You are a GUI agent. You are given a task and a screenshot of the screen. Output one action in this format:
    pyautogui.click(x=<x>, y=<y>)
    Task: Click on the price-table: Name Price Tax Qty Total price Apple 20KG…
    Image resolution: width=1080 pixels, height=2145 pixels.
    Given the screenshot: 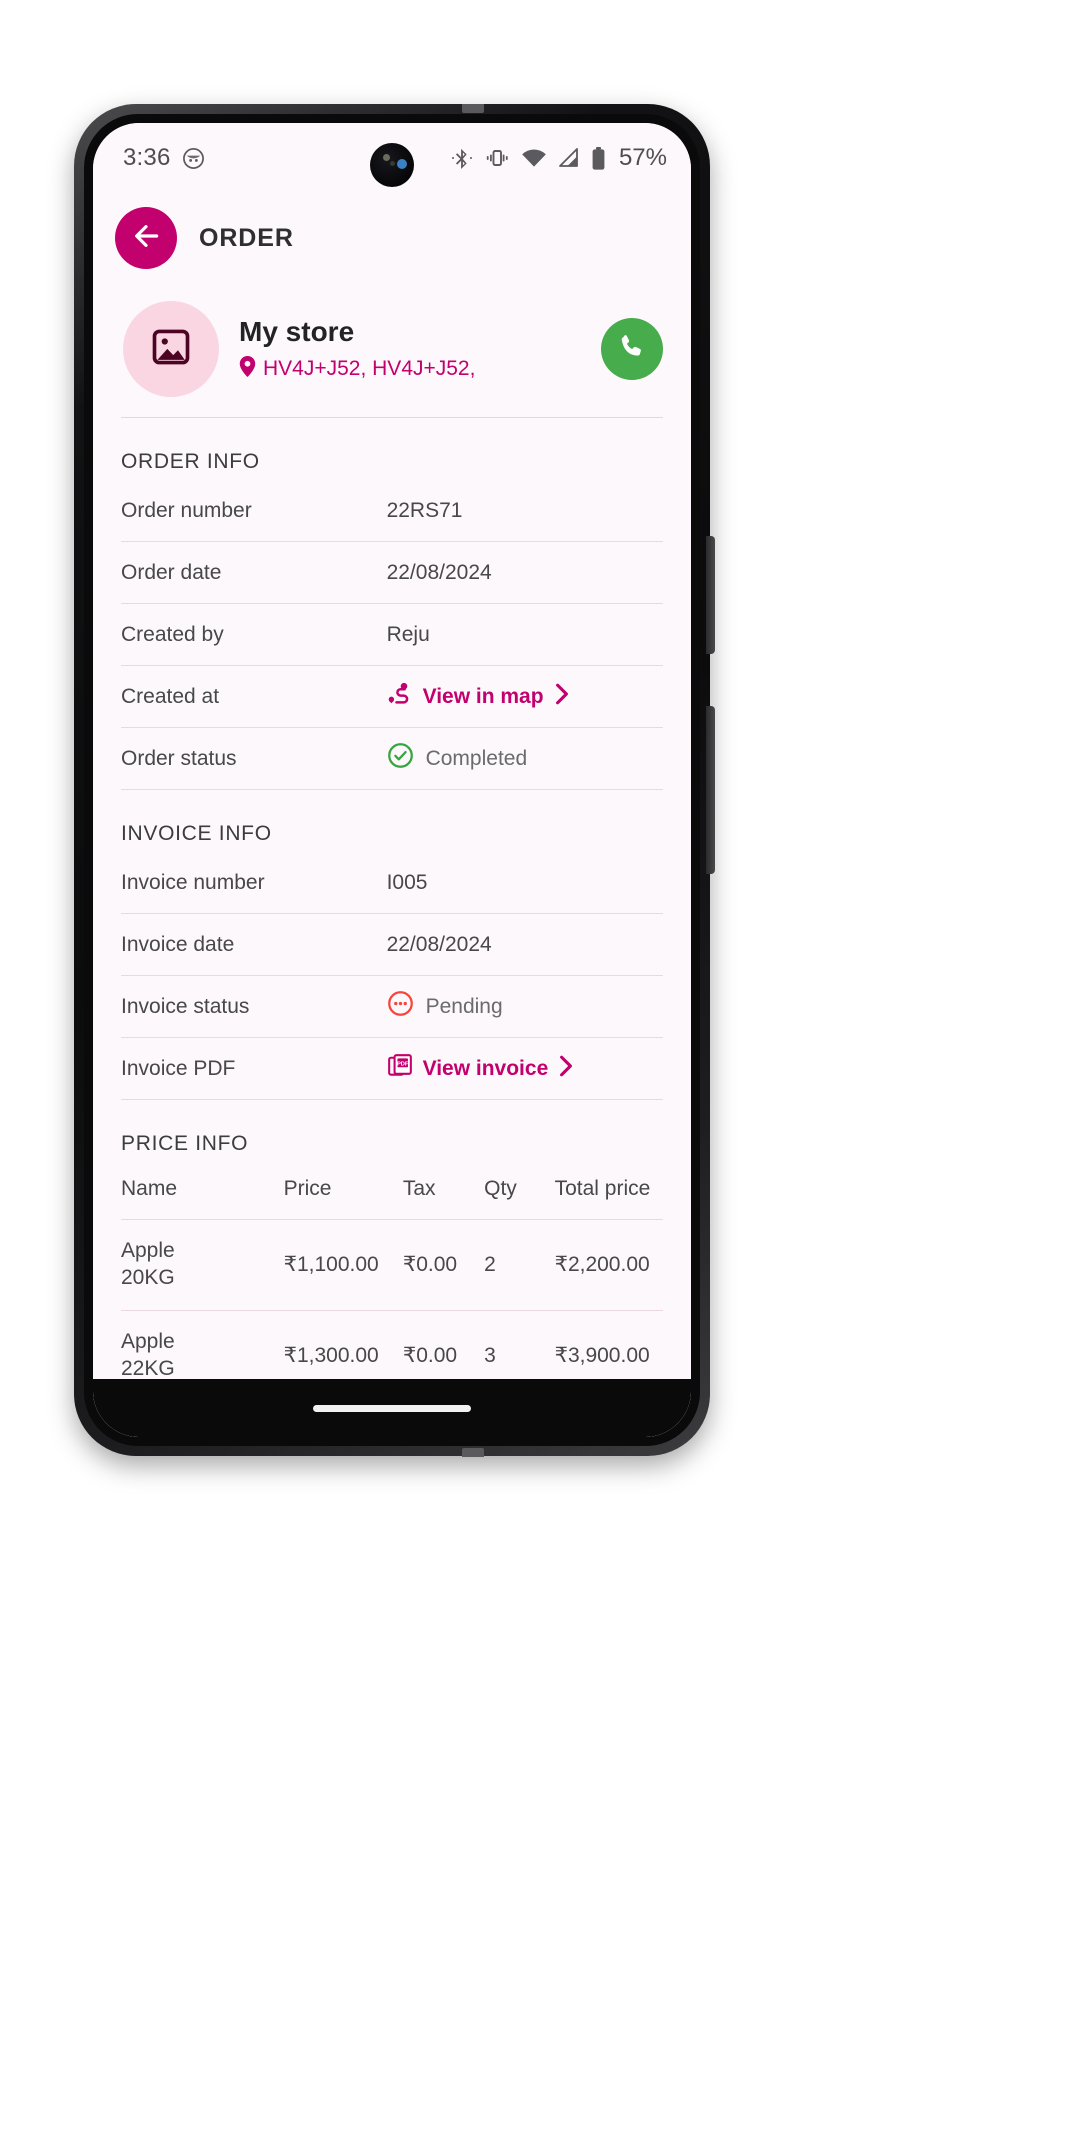 What is the action you would take?
    pyautogui.click(x=392, y=1282)
    